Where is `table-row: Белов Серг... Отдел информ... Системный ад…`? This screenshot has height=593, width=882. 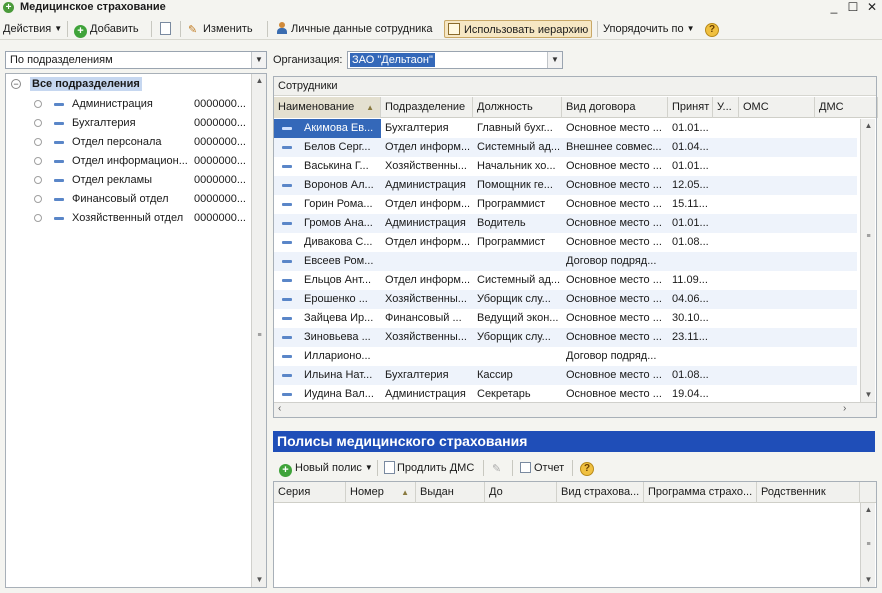 table-row: Белов Серг... Отдел информ... Системный ад… is located at coordinates (565, 147).